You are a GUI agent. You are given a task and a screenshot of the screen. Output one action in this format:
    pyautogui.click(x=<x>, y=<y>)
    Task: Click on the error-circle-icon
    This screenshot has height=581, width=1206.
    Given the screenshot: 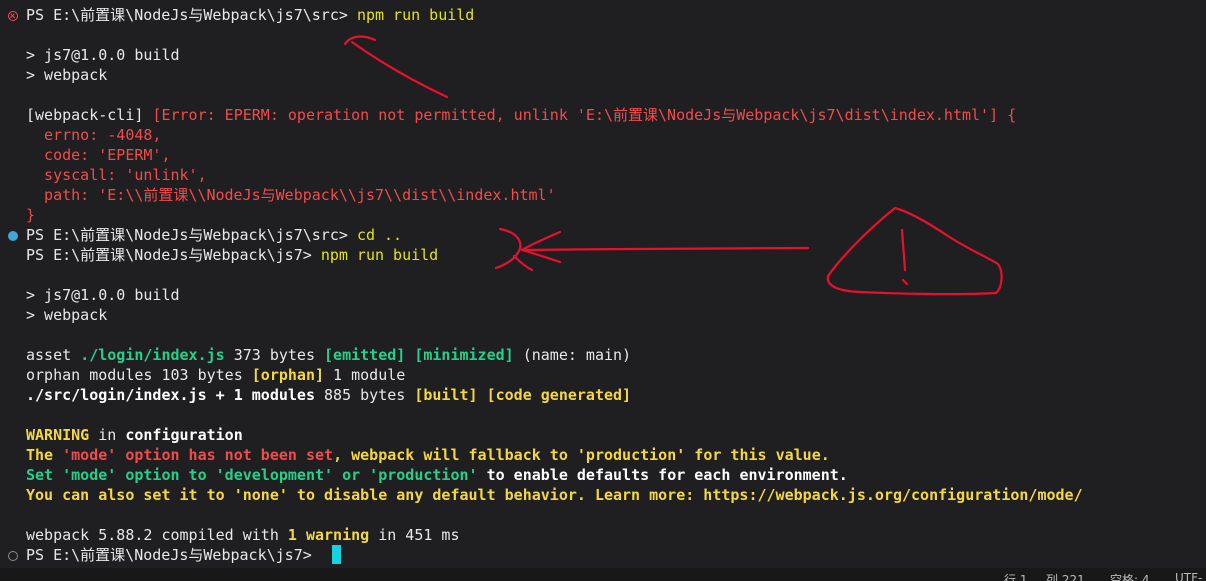 What is the action you would take?
    pyautogui.click(x=13, y=16)
    